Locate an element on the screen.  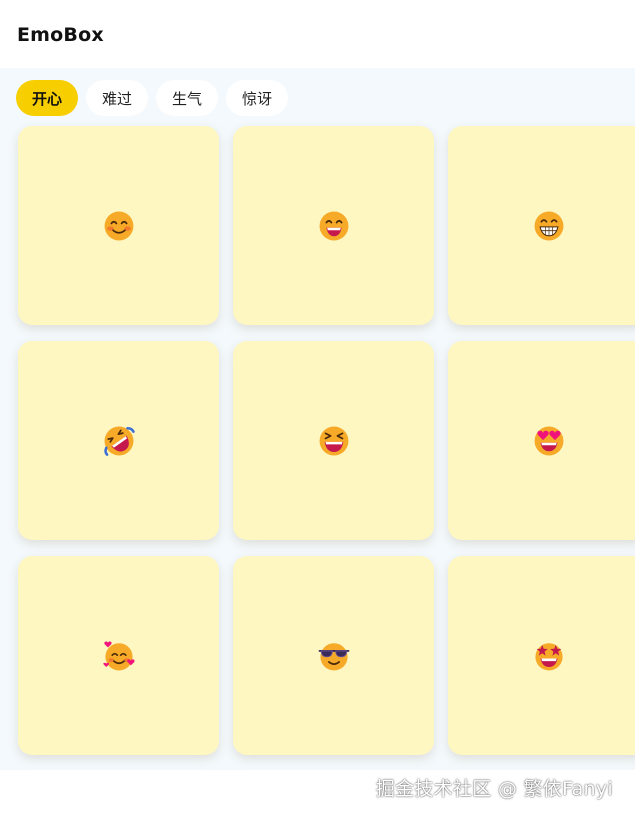
tab-sad: 难过 is located at coordinates (117, 98).